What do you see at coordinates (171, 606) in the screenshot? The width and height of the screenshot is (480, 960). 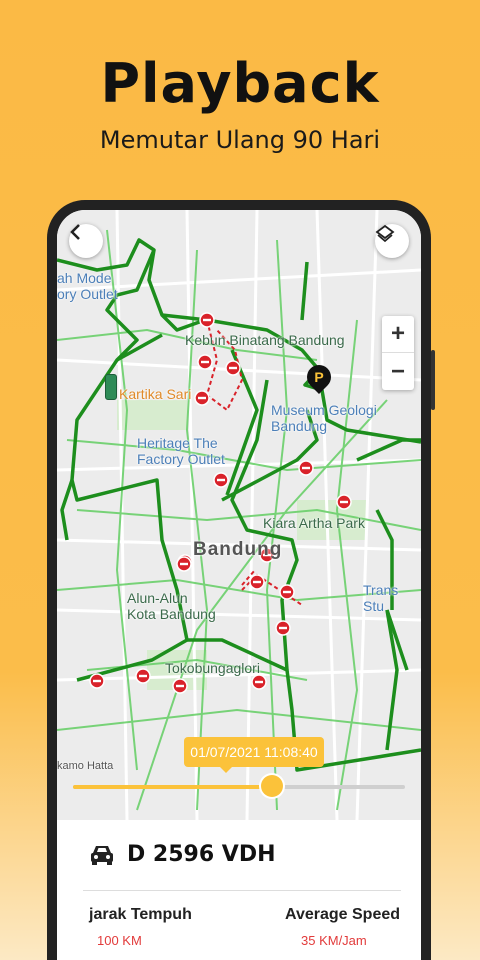 I see `map-label-alun-alun: Alun-Alun Kota Bandung` at bounding box center [171, 606].